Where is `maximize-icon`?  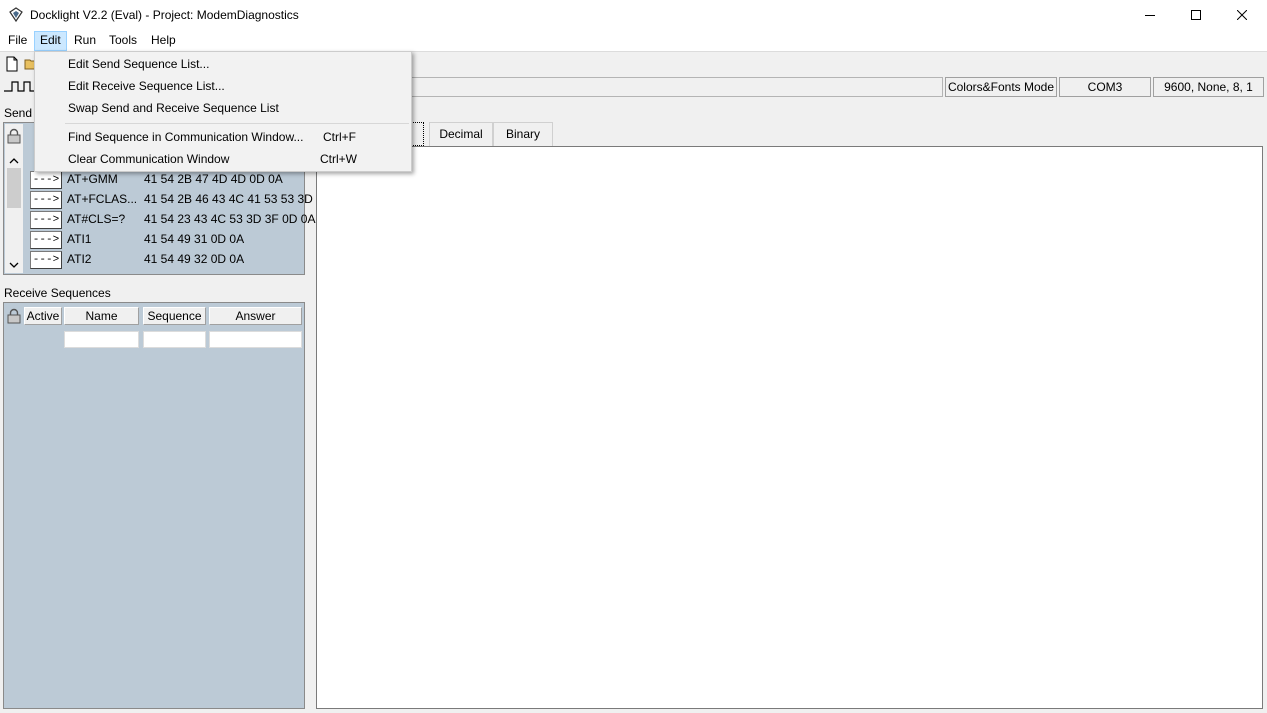
maximize-icon is located at coordinates (1196, 15).